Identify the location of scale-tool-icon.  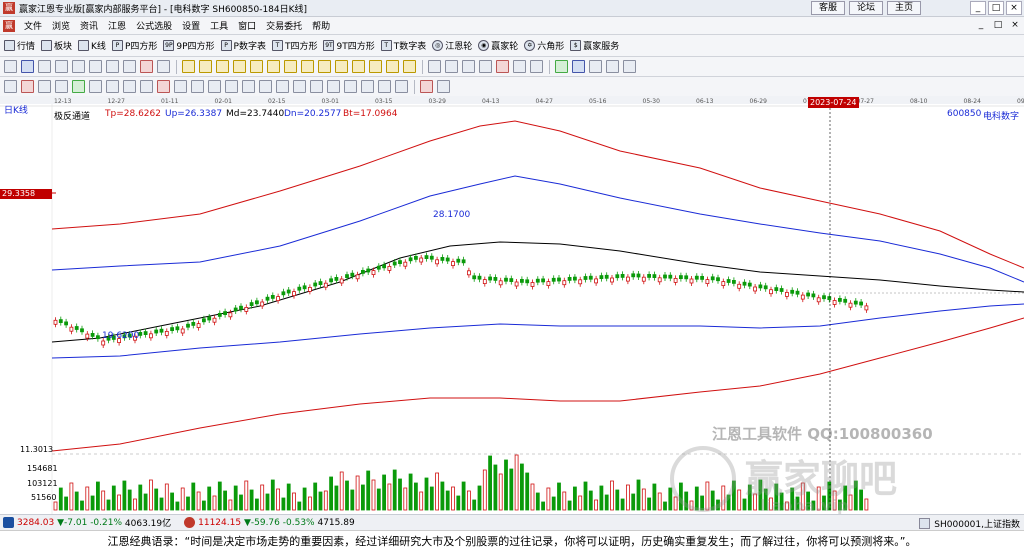
(163, 66).